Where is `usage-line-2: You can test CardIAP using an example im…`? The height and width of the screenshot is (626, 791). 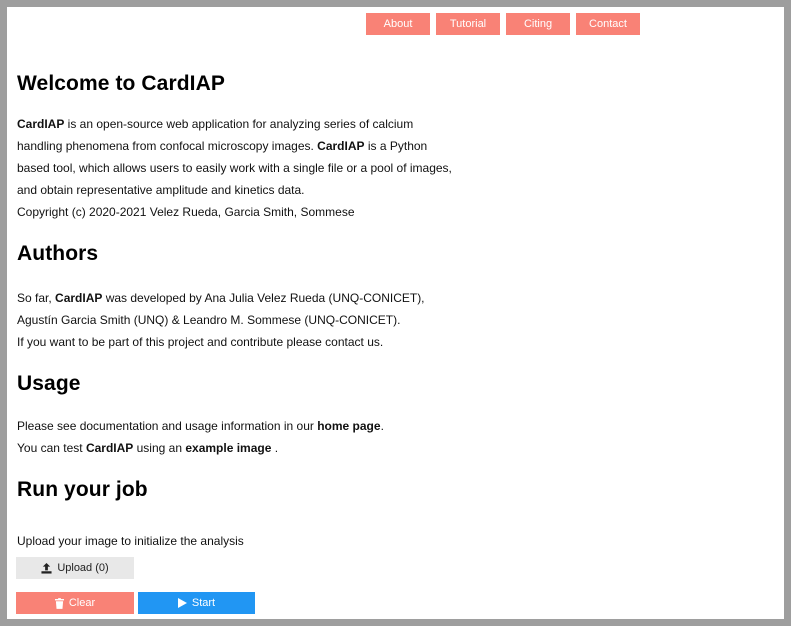 usage-line-2: You can test CardIAP using an example im… is located at coordinates (200, 448).